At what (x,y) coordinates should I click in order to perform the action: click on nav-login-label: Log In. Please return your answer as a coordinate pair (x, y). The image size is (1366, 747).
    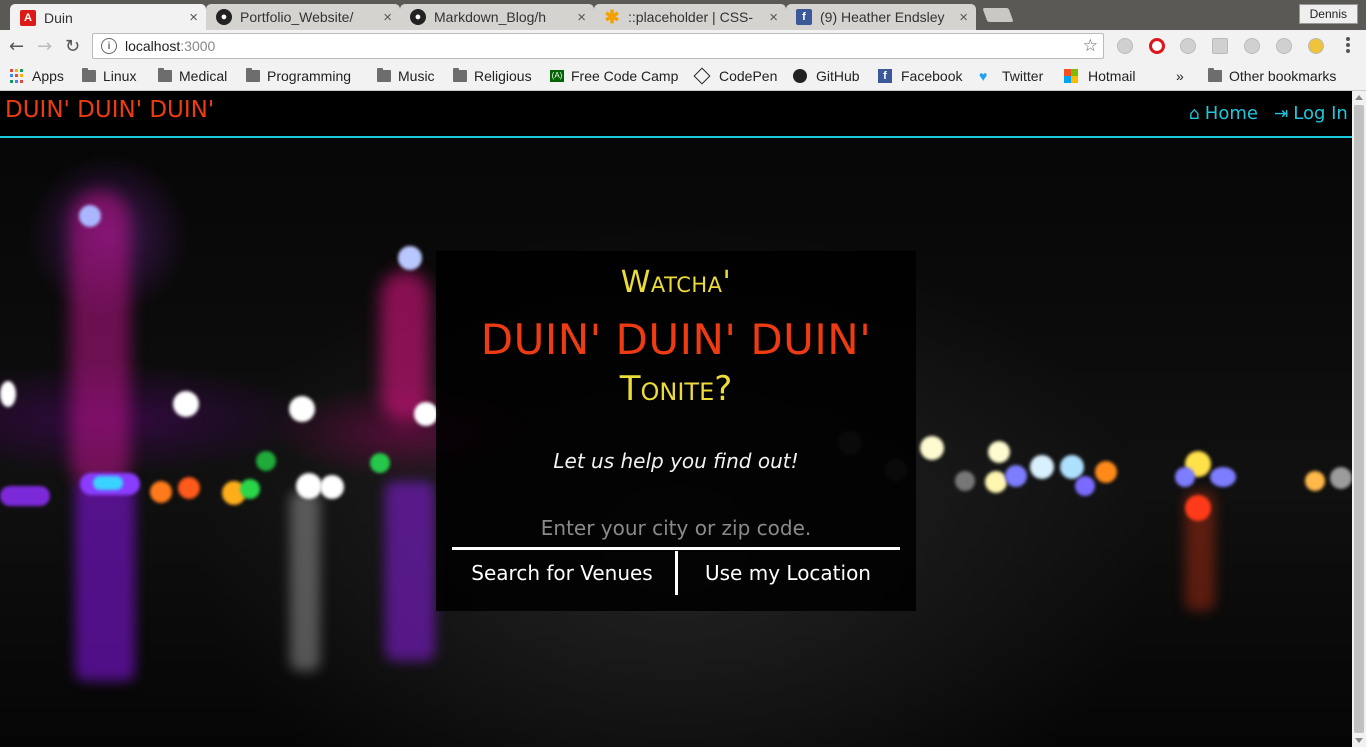
    Looking at the image, I should click on (1320, 113).